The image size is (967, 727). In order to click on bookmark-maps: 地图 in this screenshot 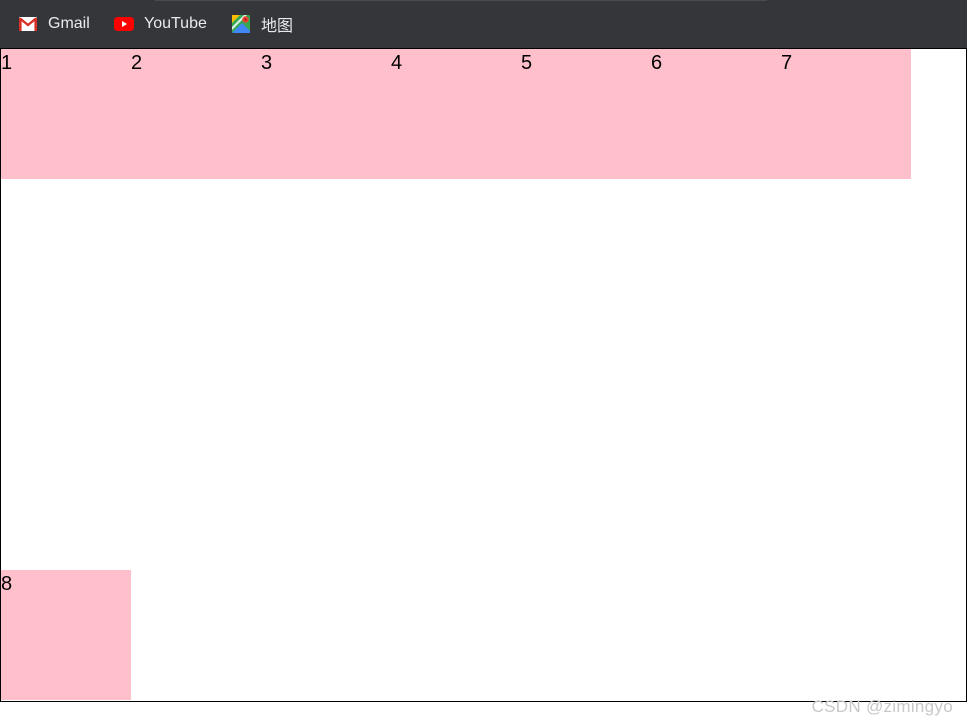, I will do `click(262, 24)`.